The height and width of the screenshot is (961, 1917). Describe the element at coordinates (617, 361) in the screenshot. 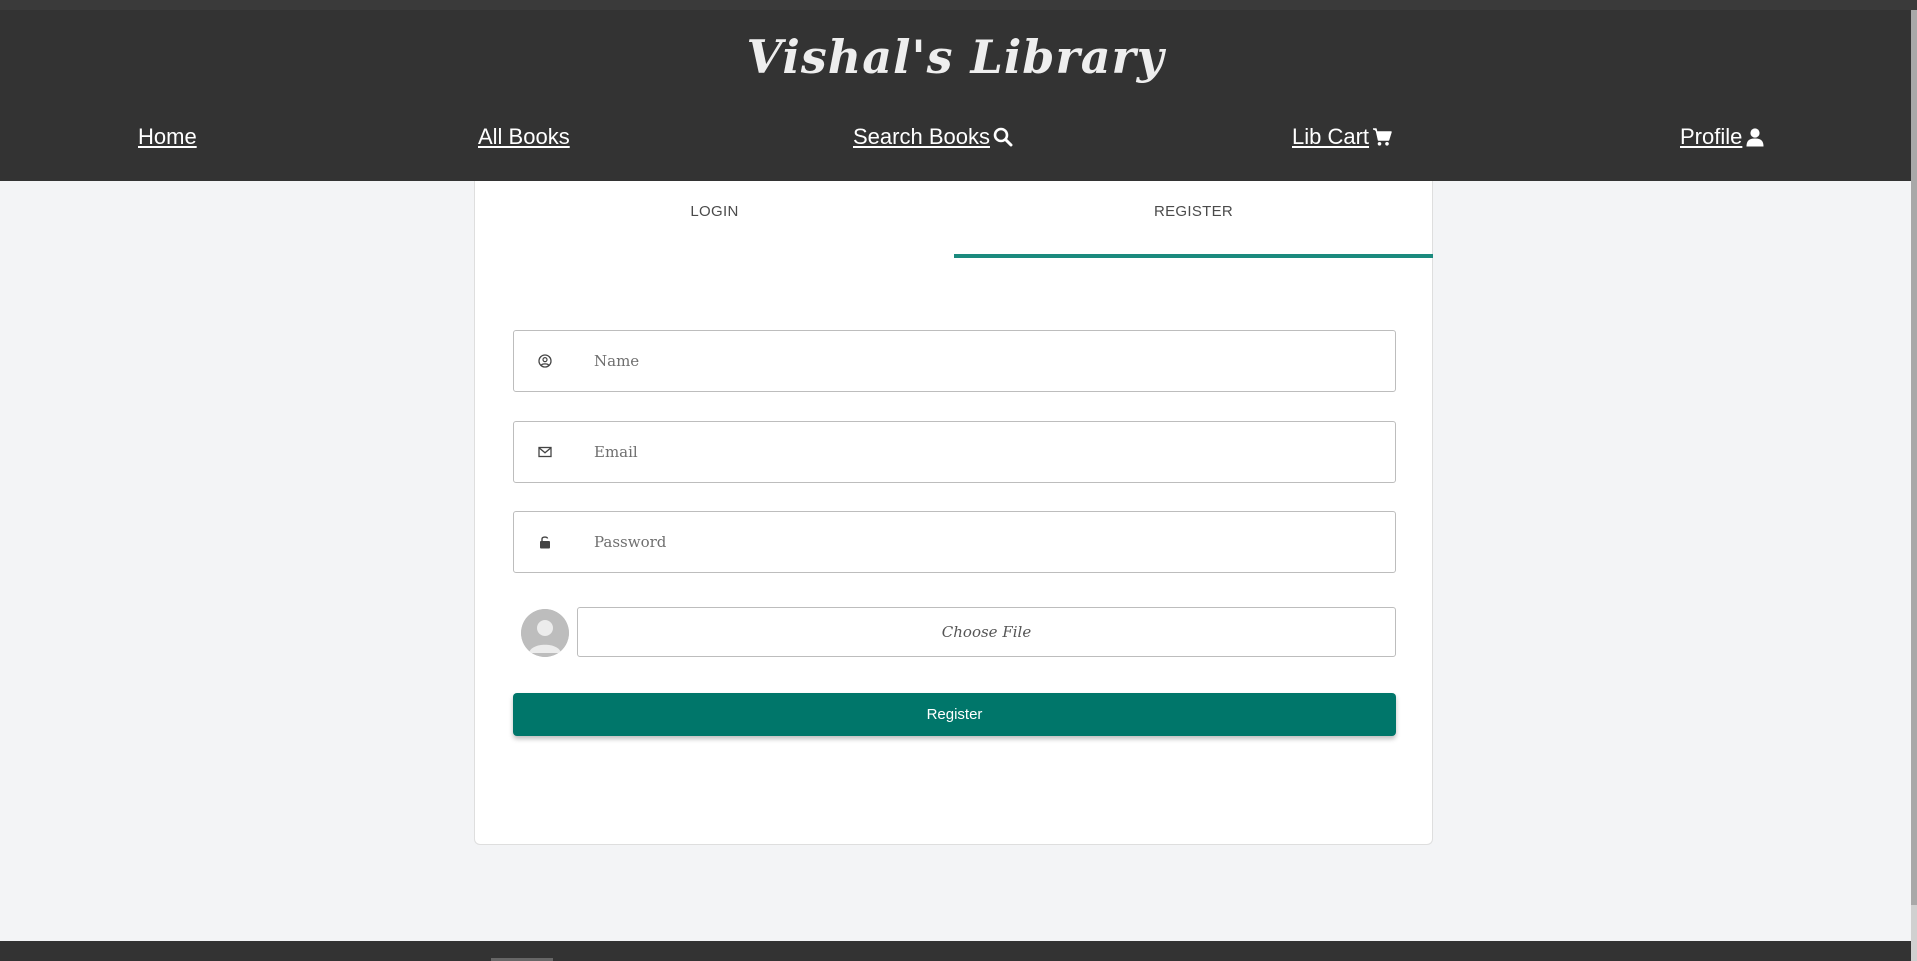

I see `name-placeholder: Name` at that location.